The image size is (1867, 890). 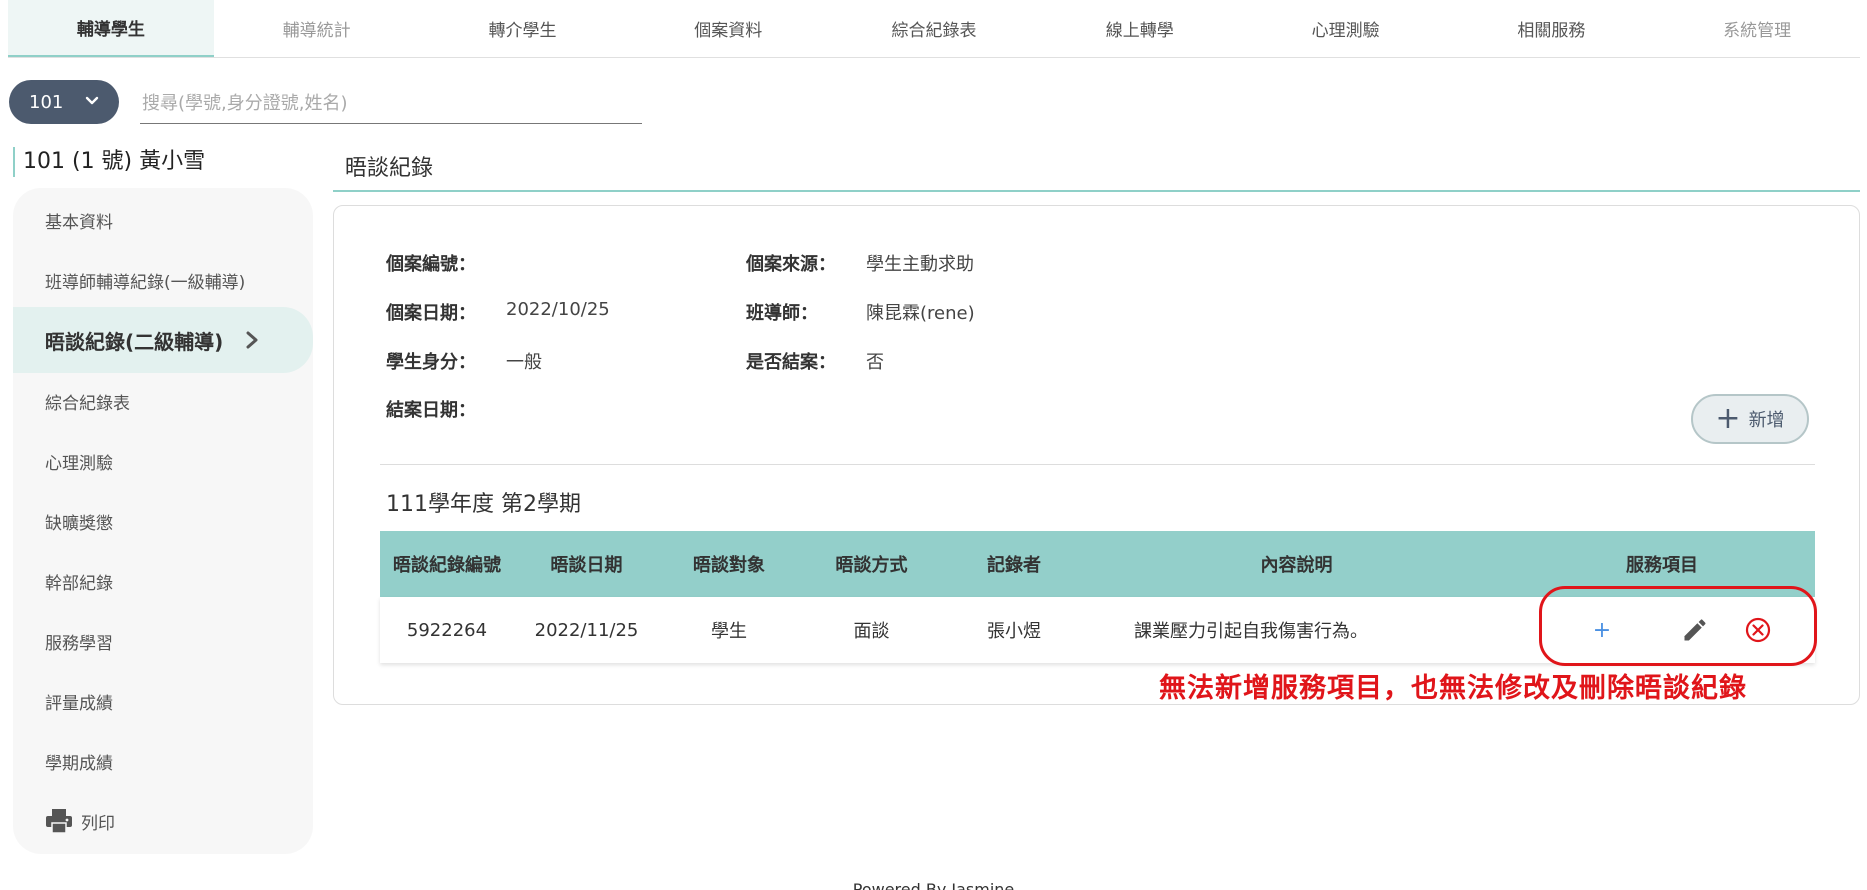 What do you see at coordinates (163, 701) in the screenshot?
I see `sidebar-item-assessment-scores: 評量成績` at bounding box center [163, 701].